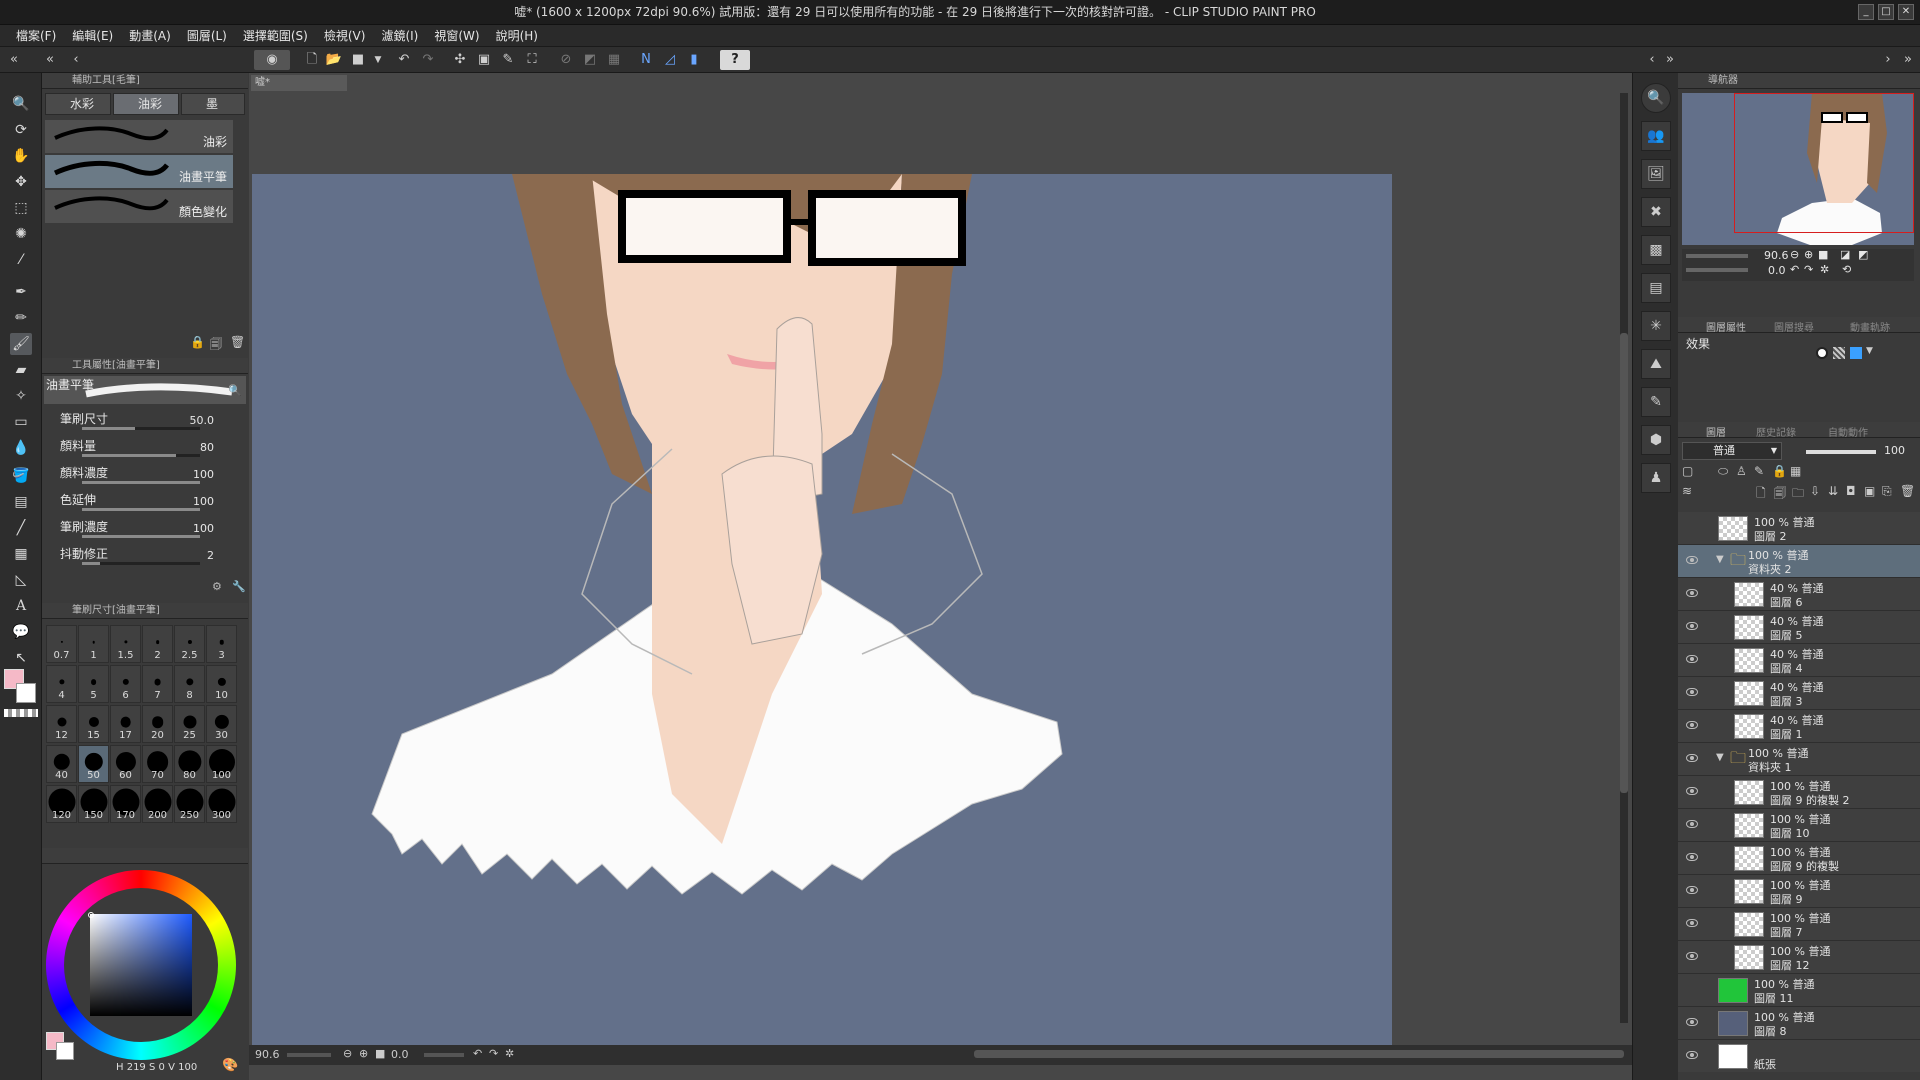 This screenshot has height=1080, width=1920. Describe the element at coordinates (1799, 1023) in the screenshot. I see `layer-row: 100 % 普通 圖層 8` at that location.